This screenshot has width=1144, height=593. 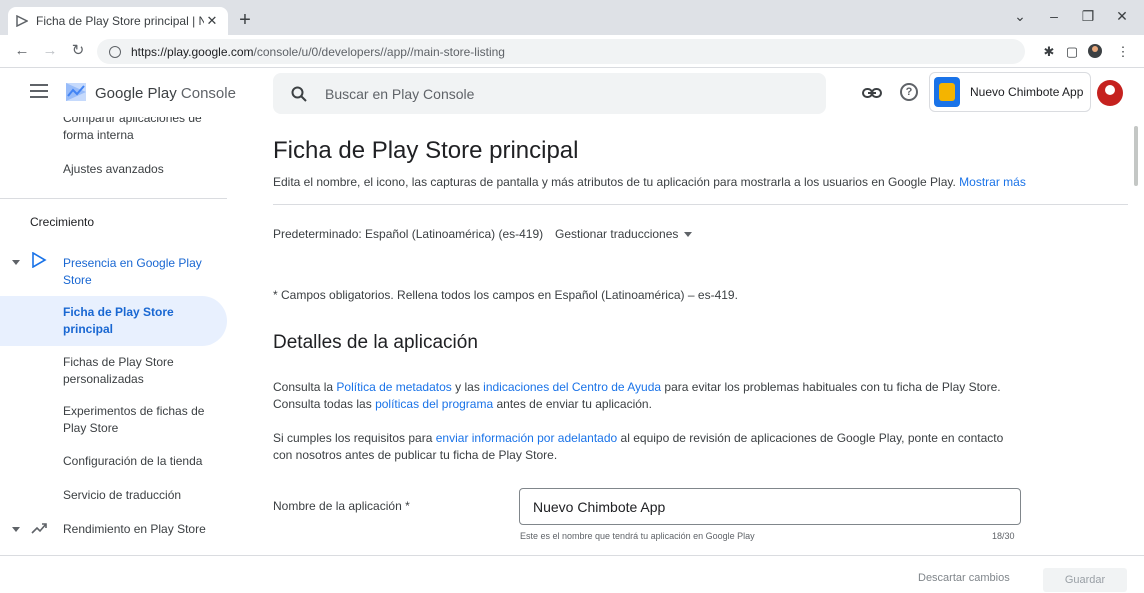 I want to click on side-panel-icon: ▢, so click(x=1072, y=52).